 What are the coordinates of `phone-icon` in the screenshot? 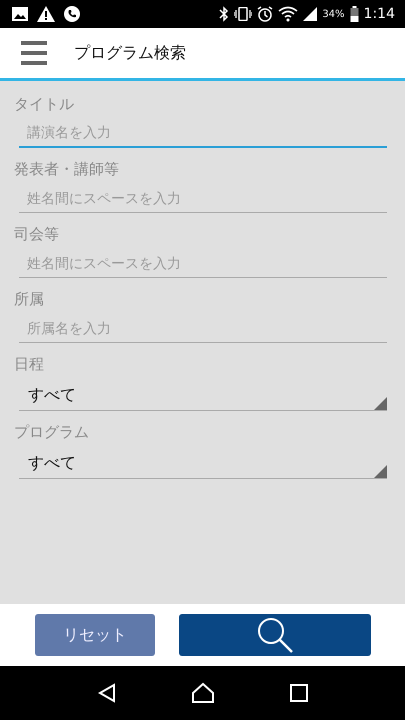 It's located at (72, 14).